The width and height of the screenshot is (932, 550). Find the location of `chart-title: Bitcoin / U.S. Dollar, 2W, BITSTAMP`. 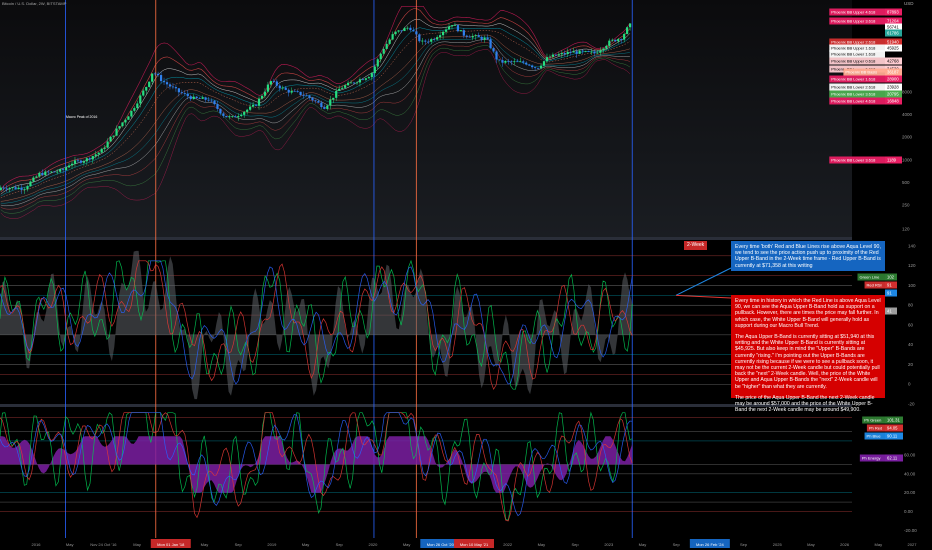

chart-title: Bitcoin / U.S. Dollar, 2W, BITSTAMP is located at coordinates (34, 3).